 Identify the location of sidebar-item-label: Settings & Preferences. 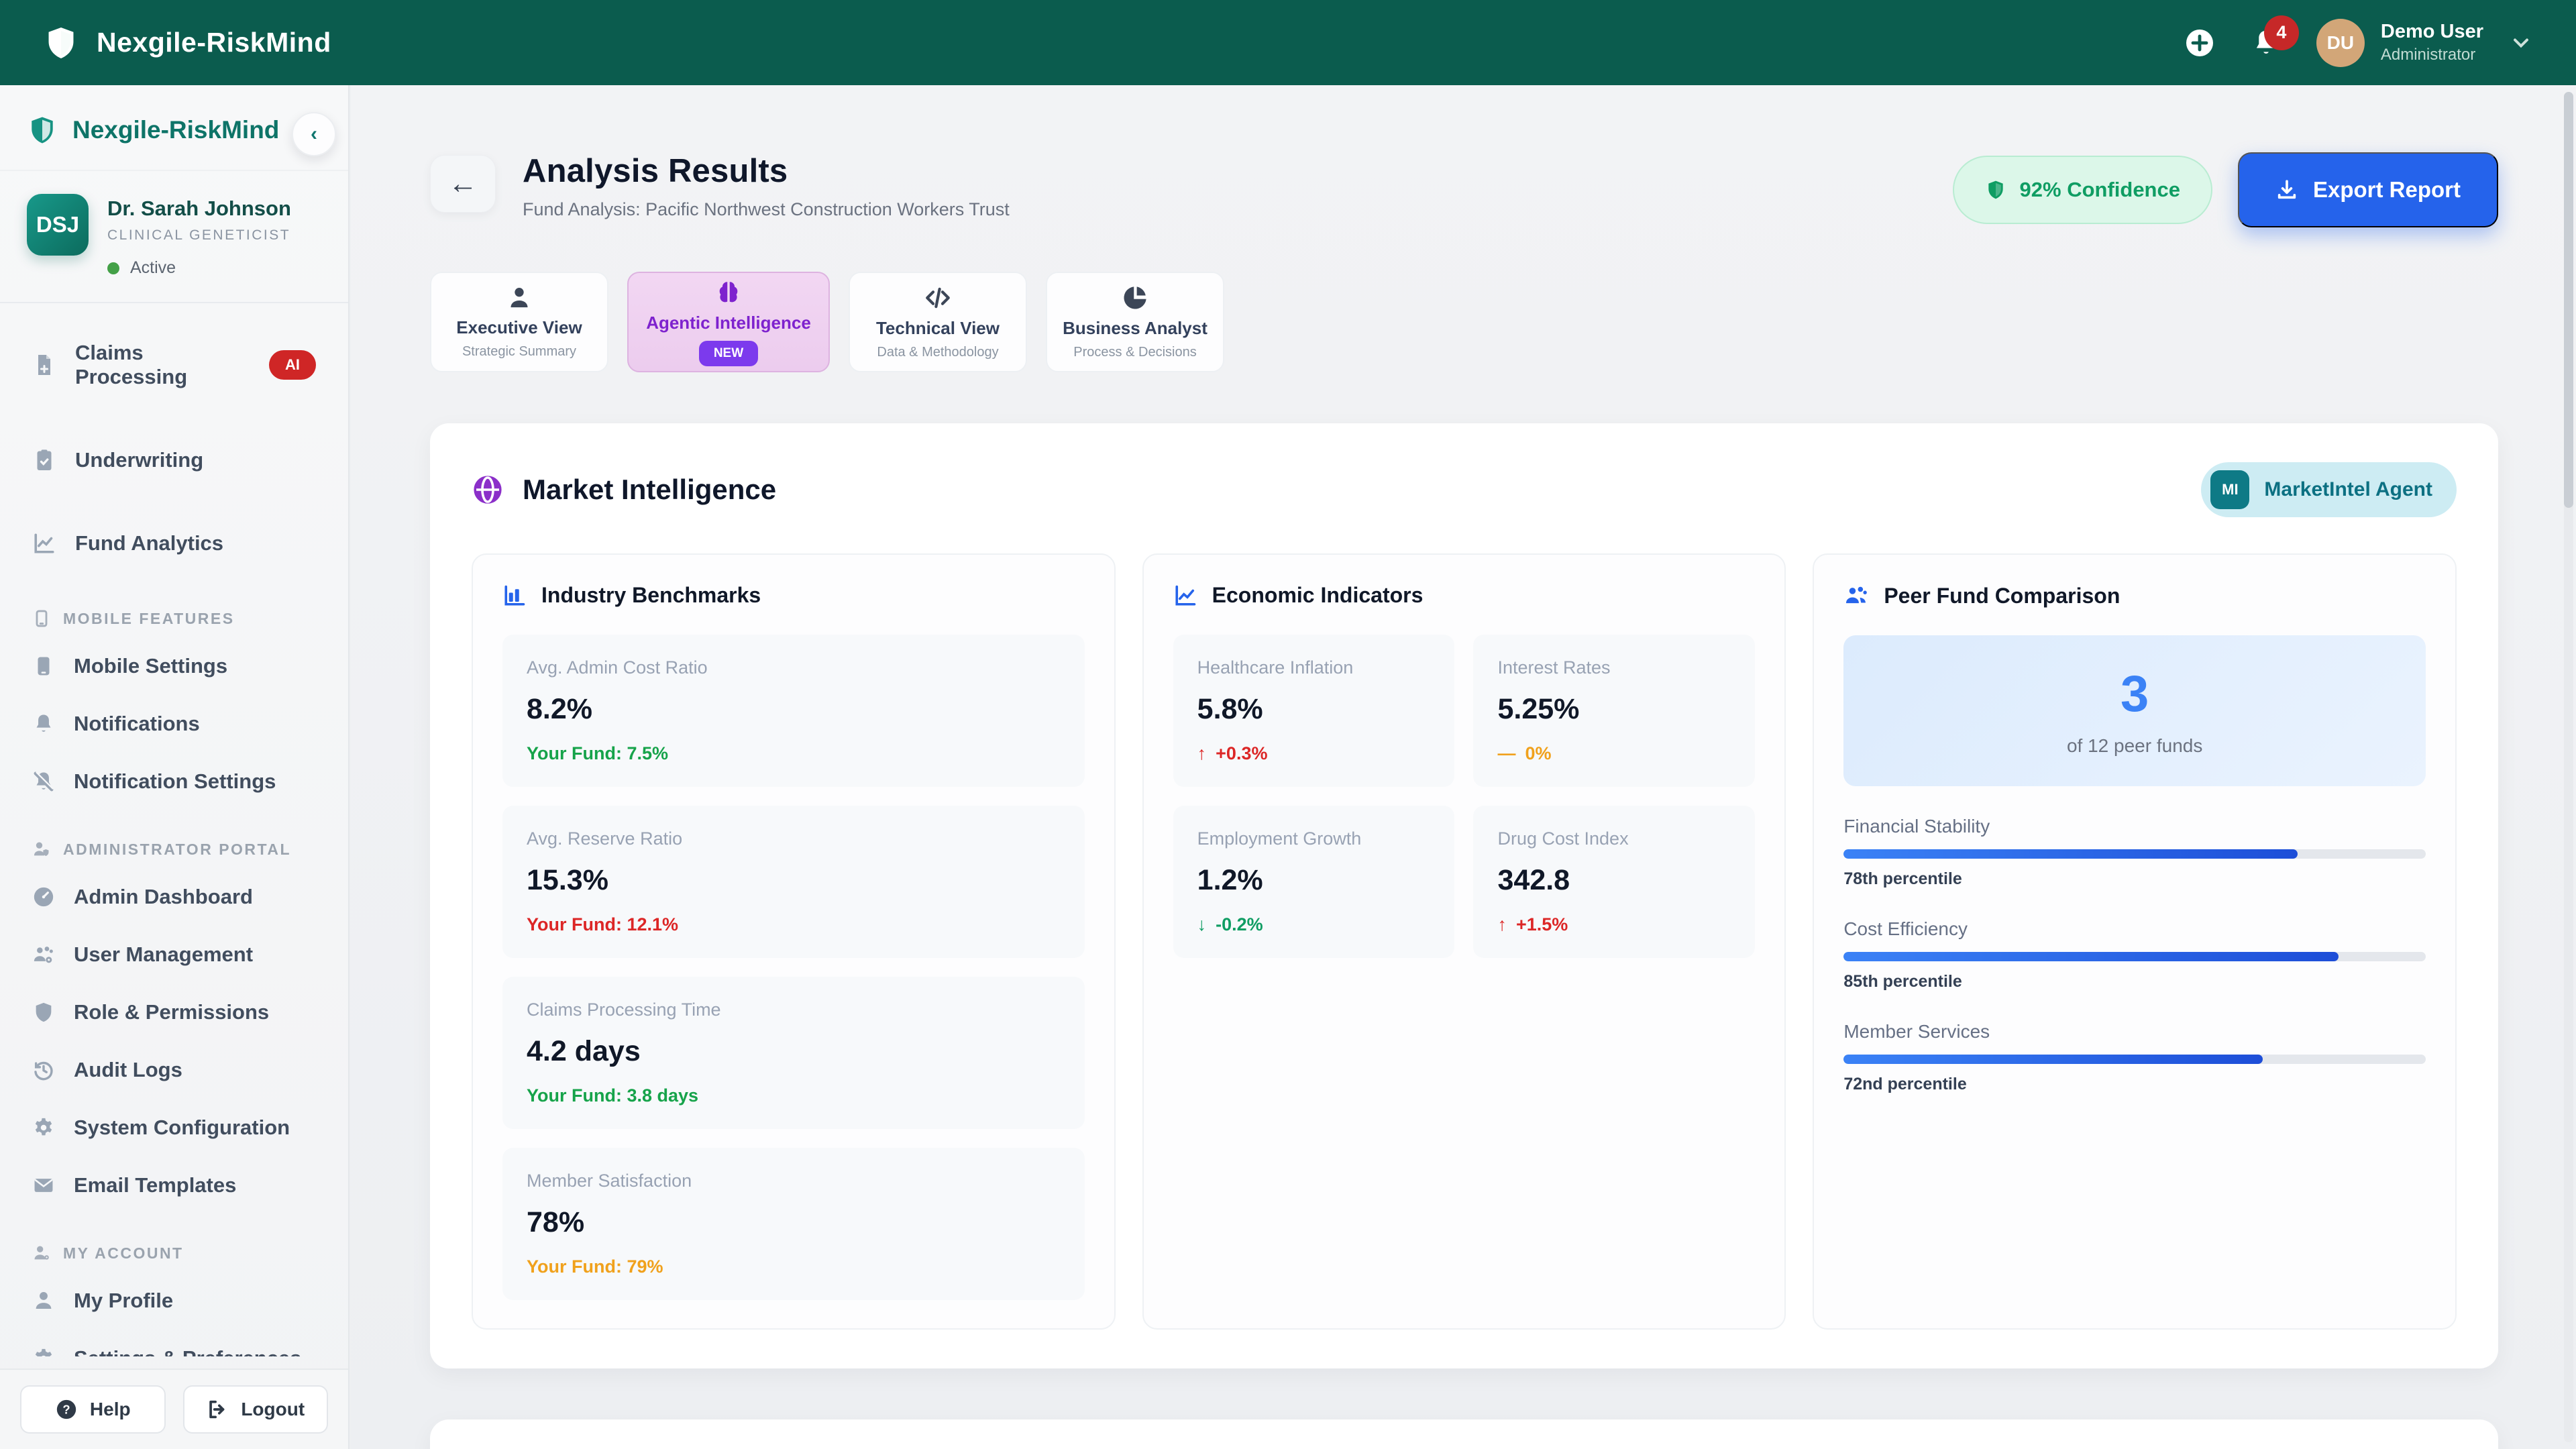
(187, 1351).